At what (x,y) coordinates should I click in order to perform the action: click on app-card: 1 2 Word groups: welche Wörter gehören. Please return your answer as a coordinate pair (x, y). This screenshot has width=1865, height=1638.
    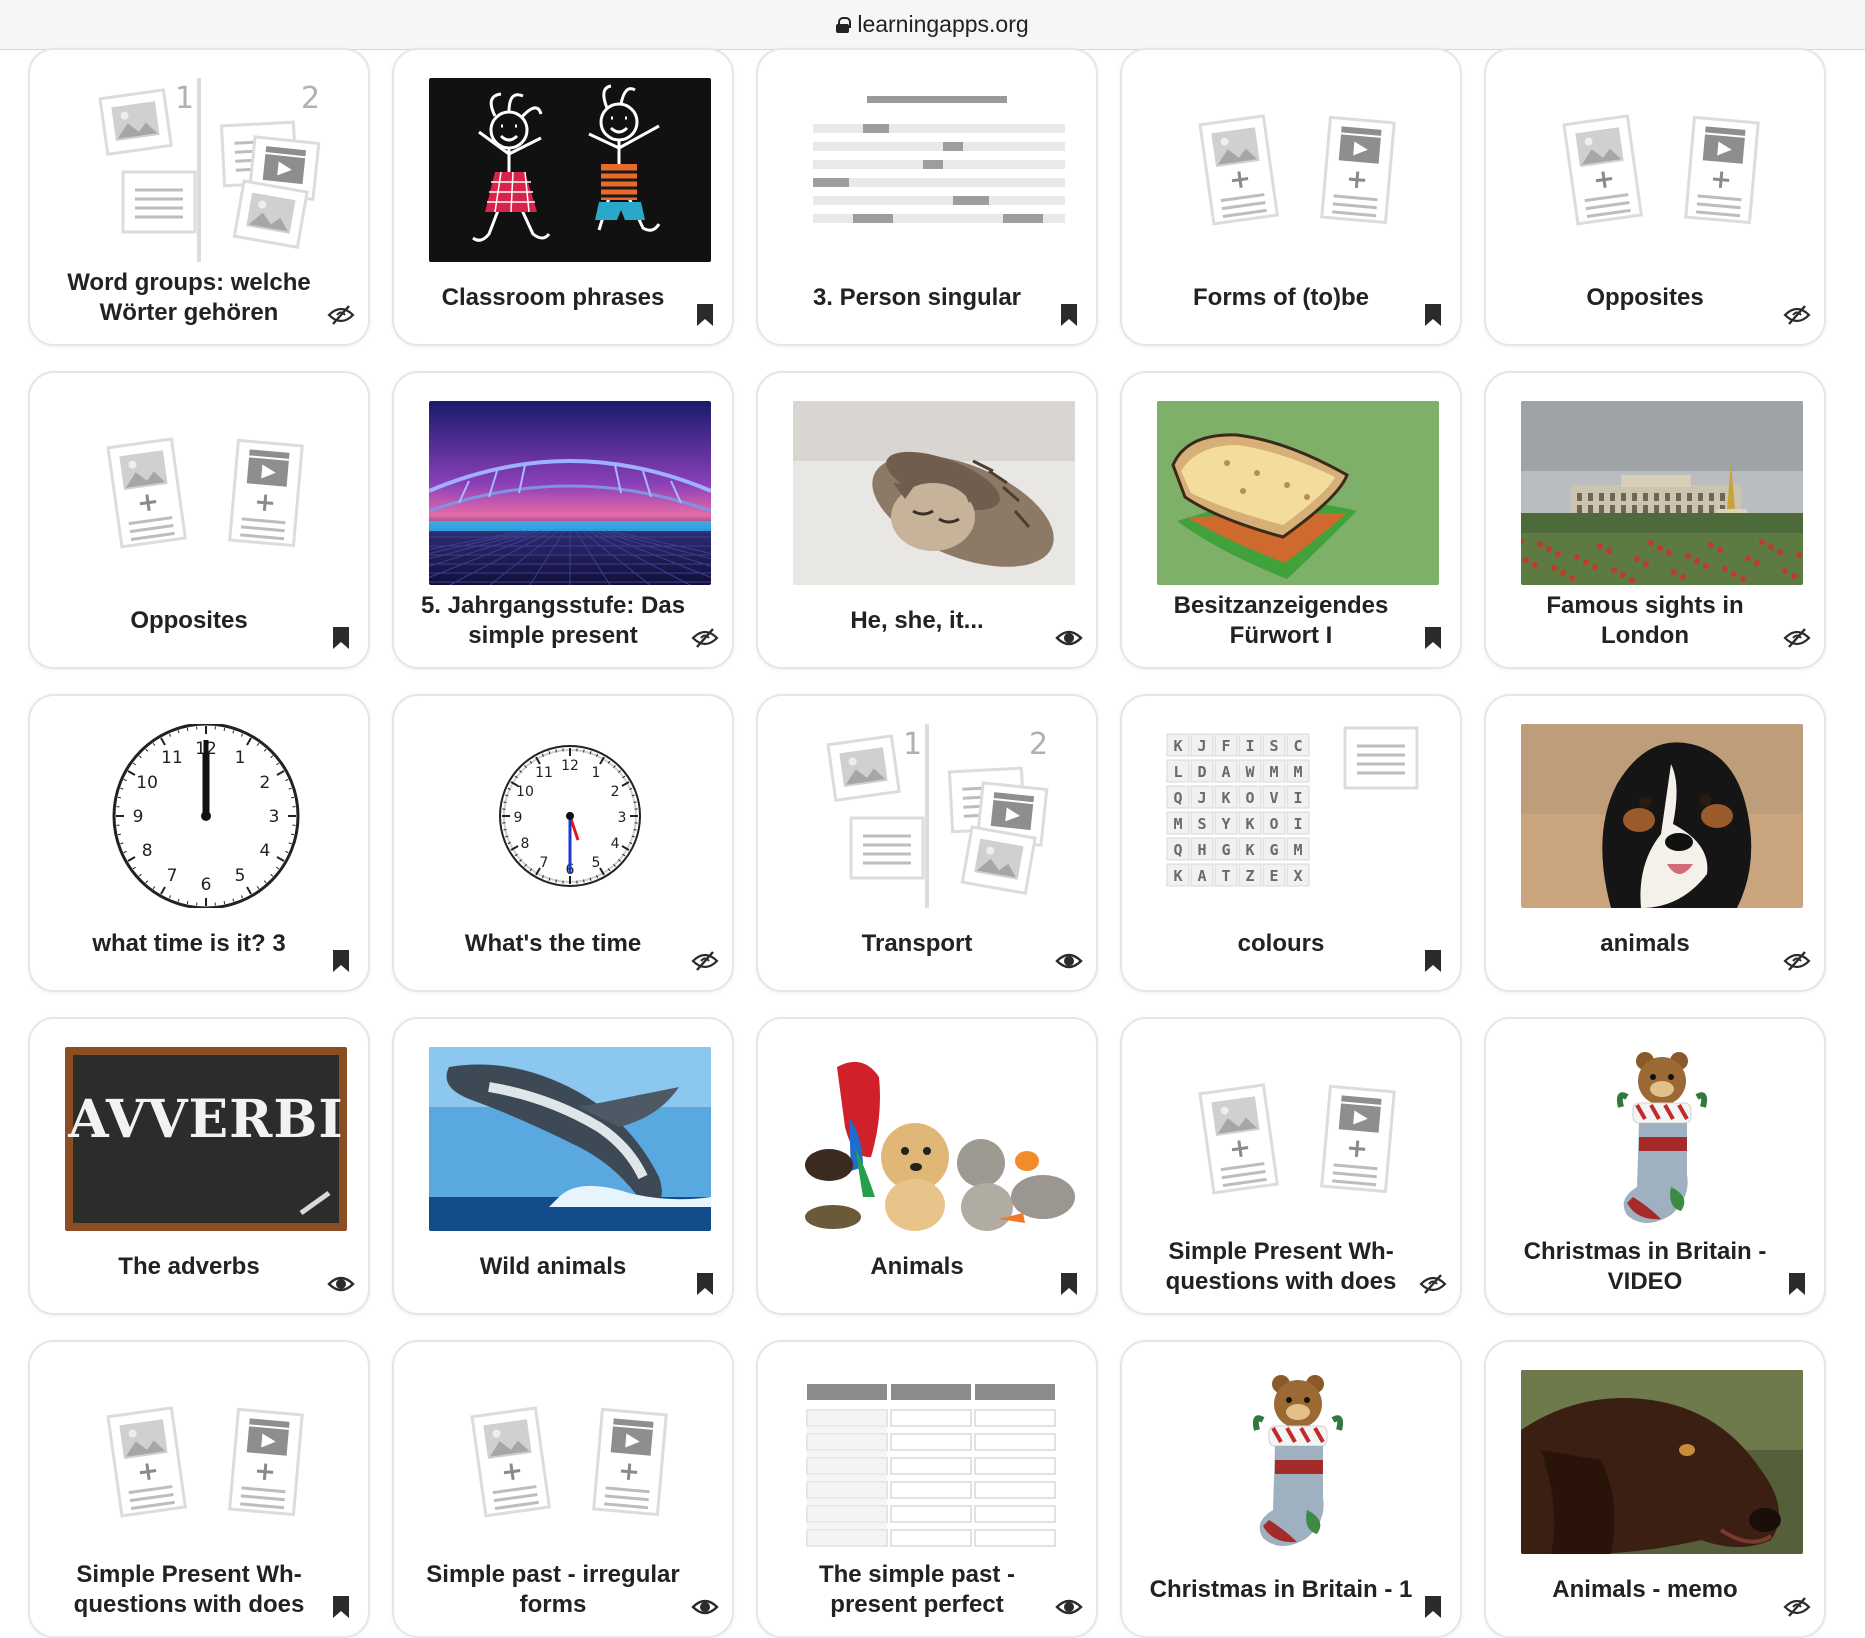
    Looking at the image, I should click on (199, 197).